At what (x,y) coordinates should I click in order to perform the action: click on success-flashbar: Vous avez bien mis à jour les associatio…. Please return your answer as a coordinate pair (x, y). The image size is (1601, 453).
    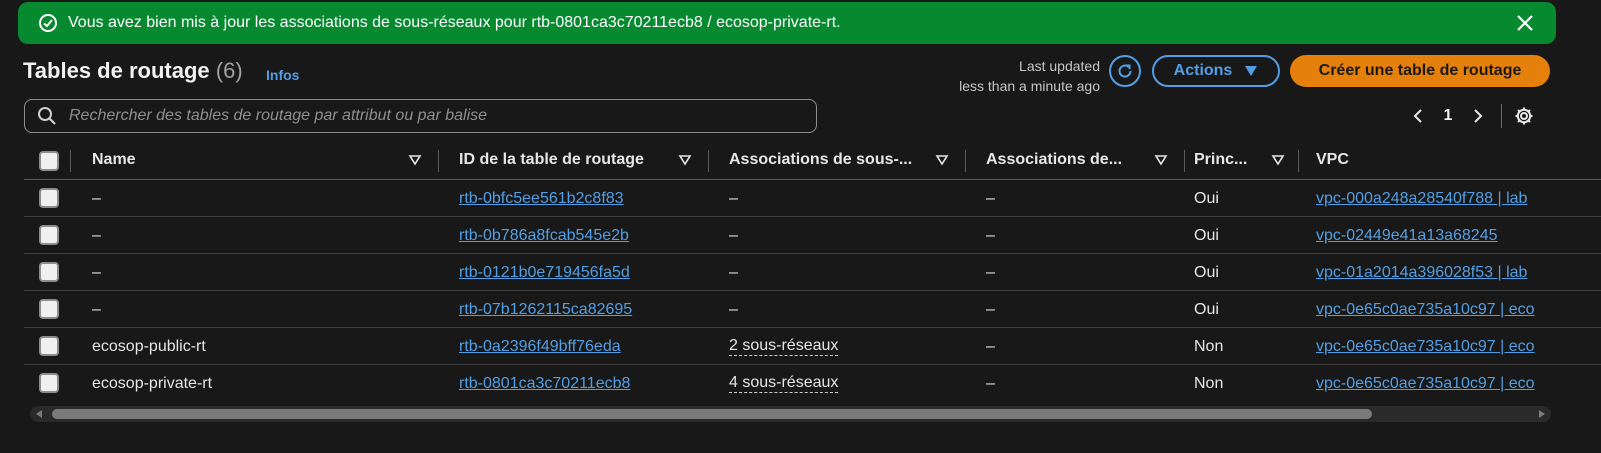
    Looking at the image, I should click on (787, 23).